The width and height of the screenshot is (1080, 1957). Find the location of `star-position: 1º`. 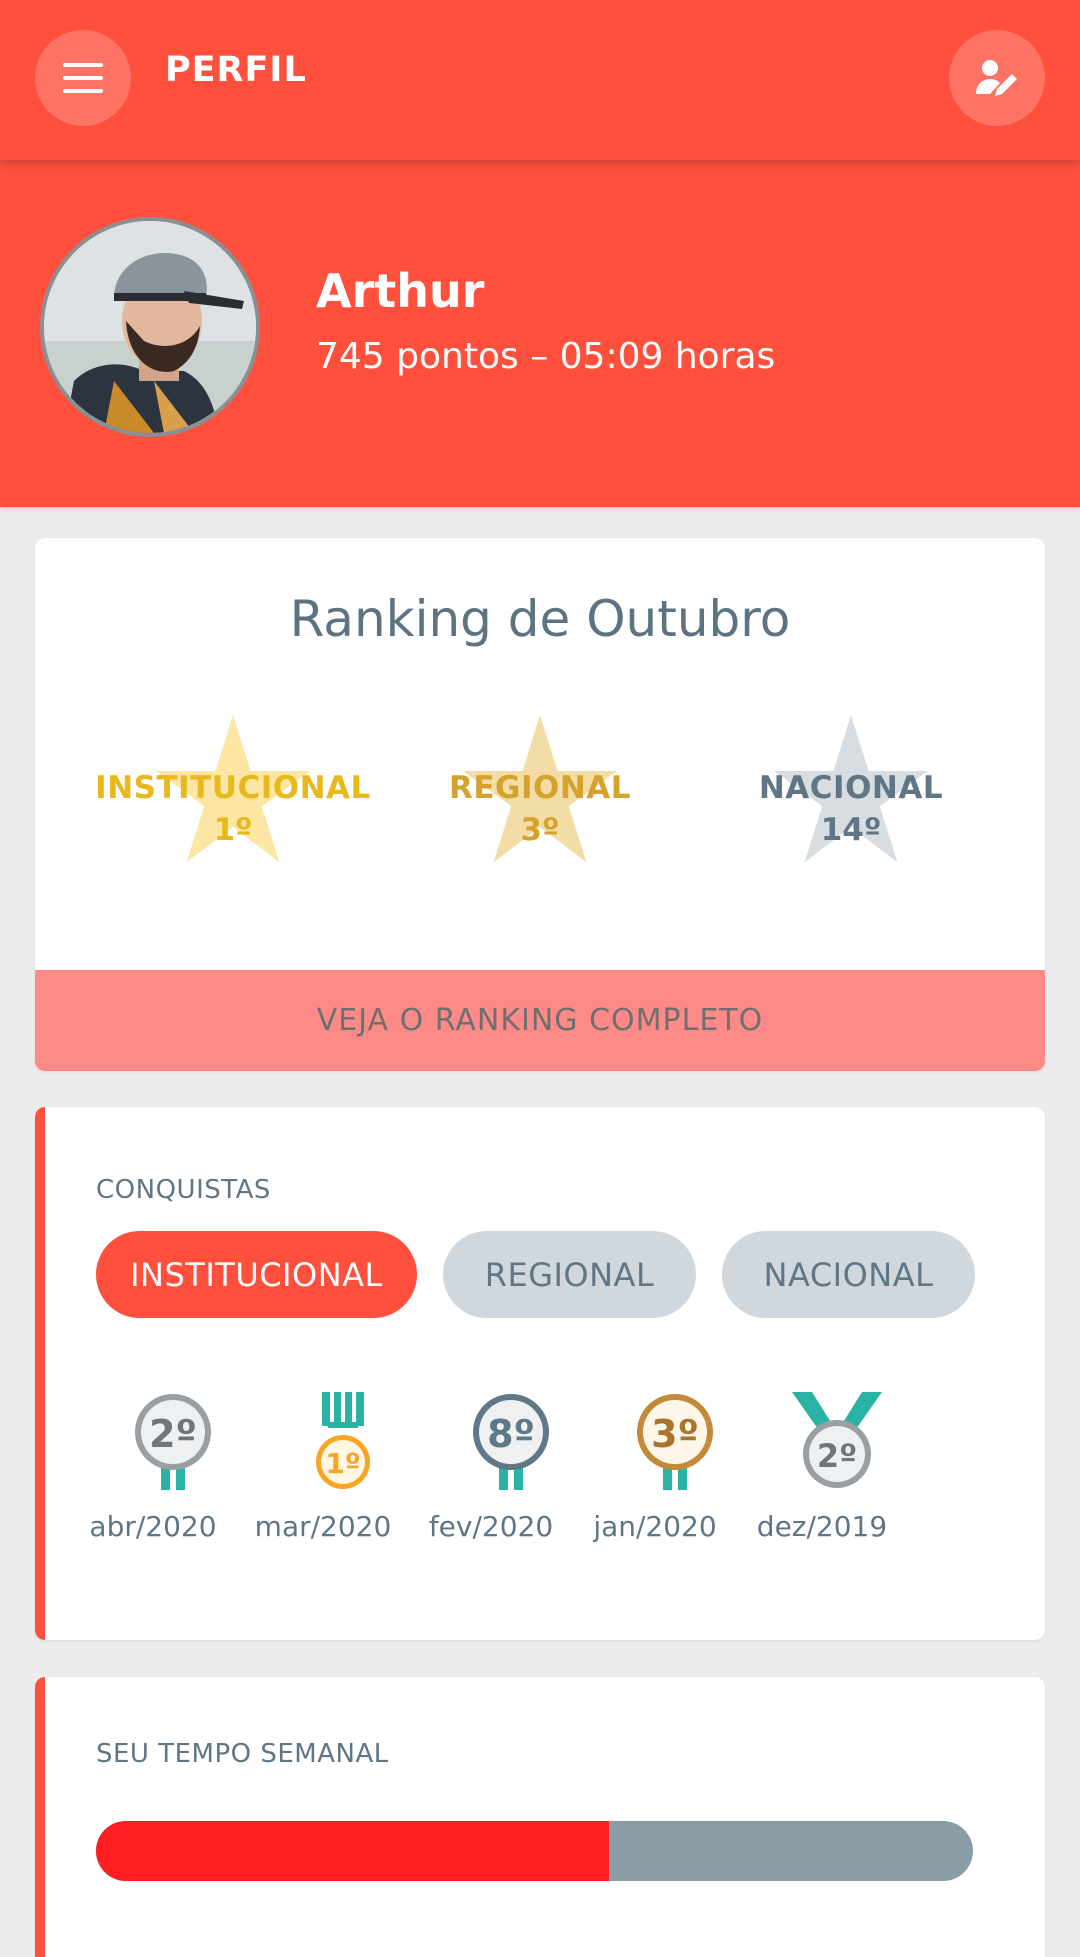

star-position: 1º is located at coordinates (233, 830).